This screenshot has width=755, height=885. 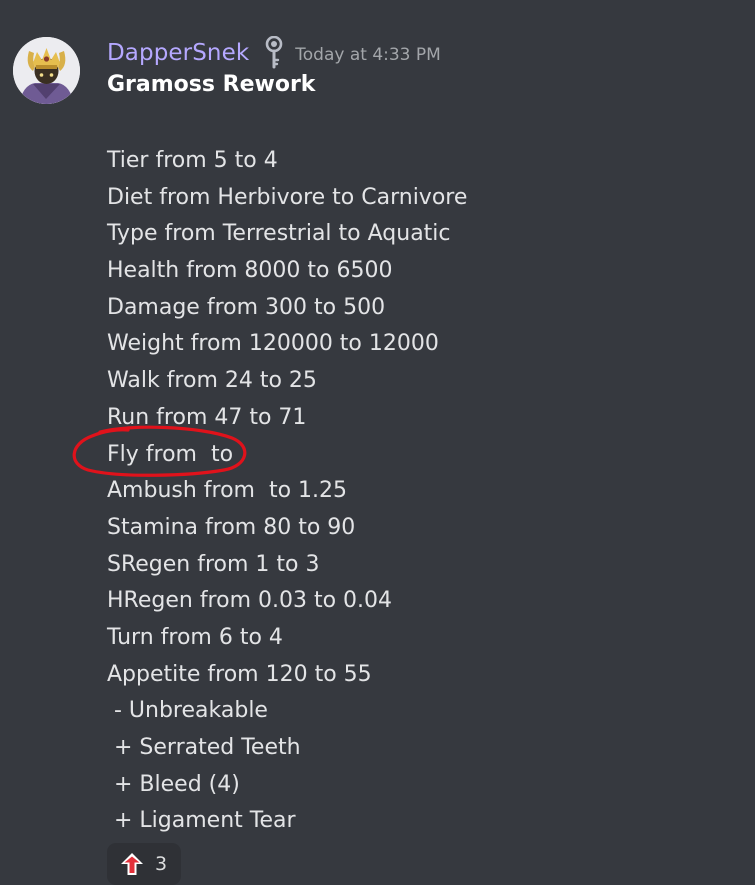 I want to click on author-name: DapperSnek, so click(x=178, y=53).